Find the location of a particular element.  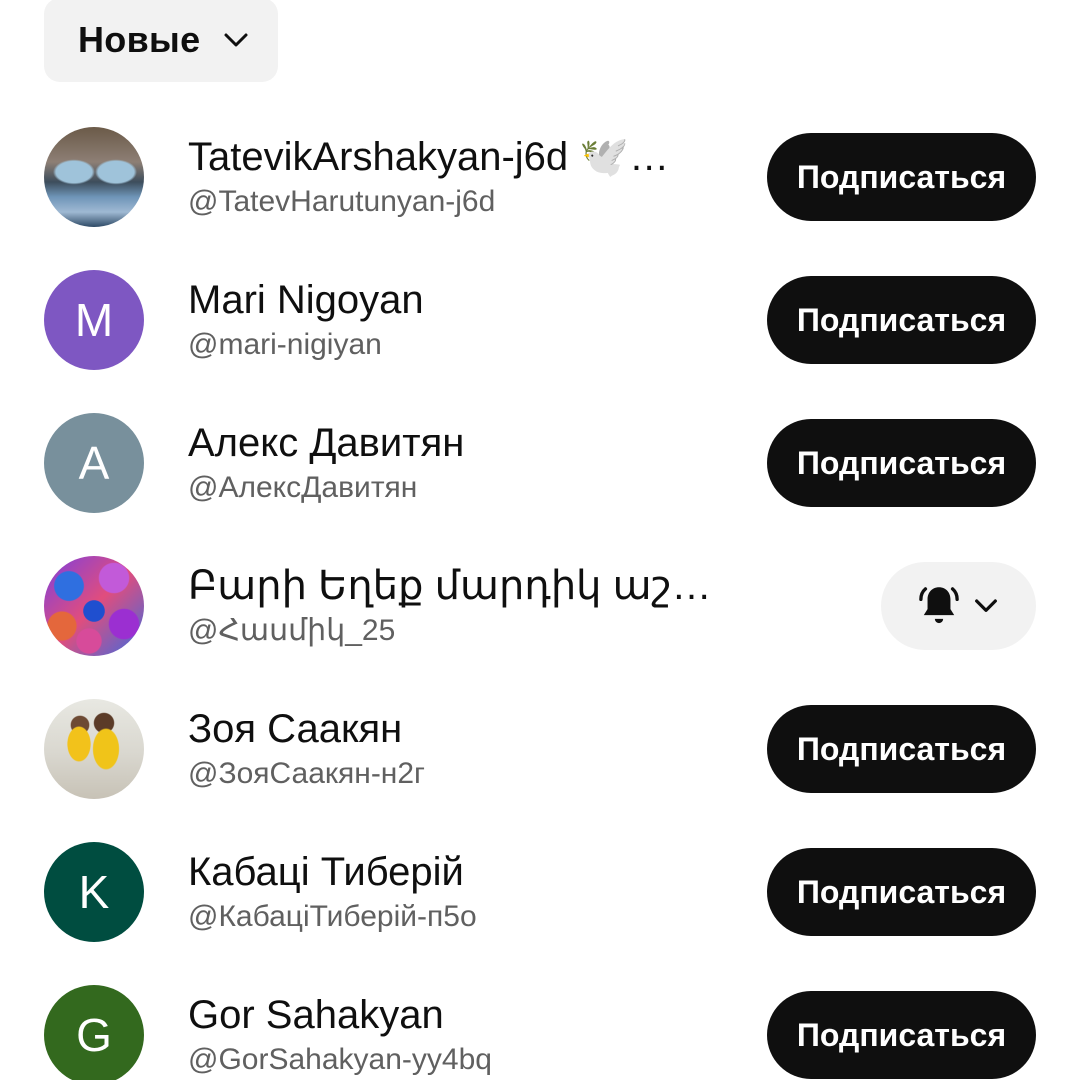

list-item: Բարի Եղեք մարդիկ աշխար... @Հասմիկ_25 is located at coordinates (540, 605).